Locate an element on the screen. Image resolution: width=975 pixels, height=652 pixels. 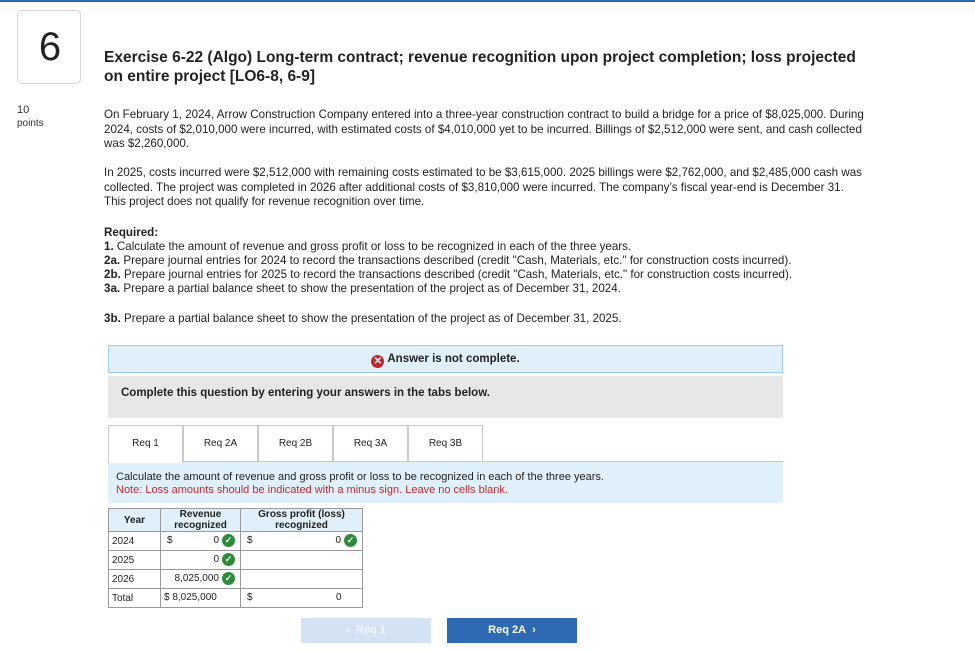
row-year: 2026 is located at coordinates (134, 579).